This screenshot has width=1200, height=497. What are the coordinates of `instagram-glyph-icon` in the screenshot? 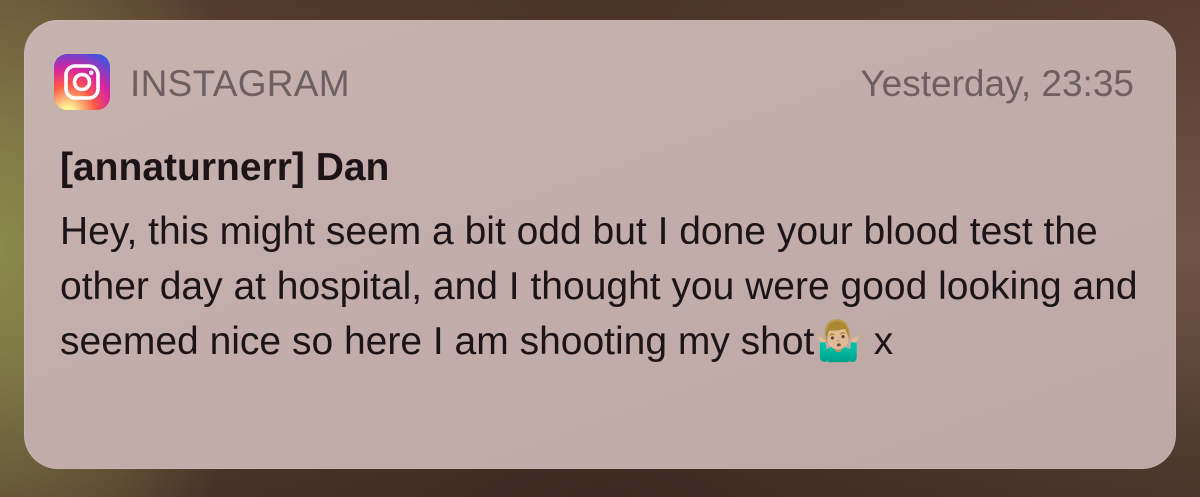 It's located at (82, 82).